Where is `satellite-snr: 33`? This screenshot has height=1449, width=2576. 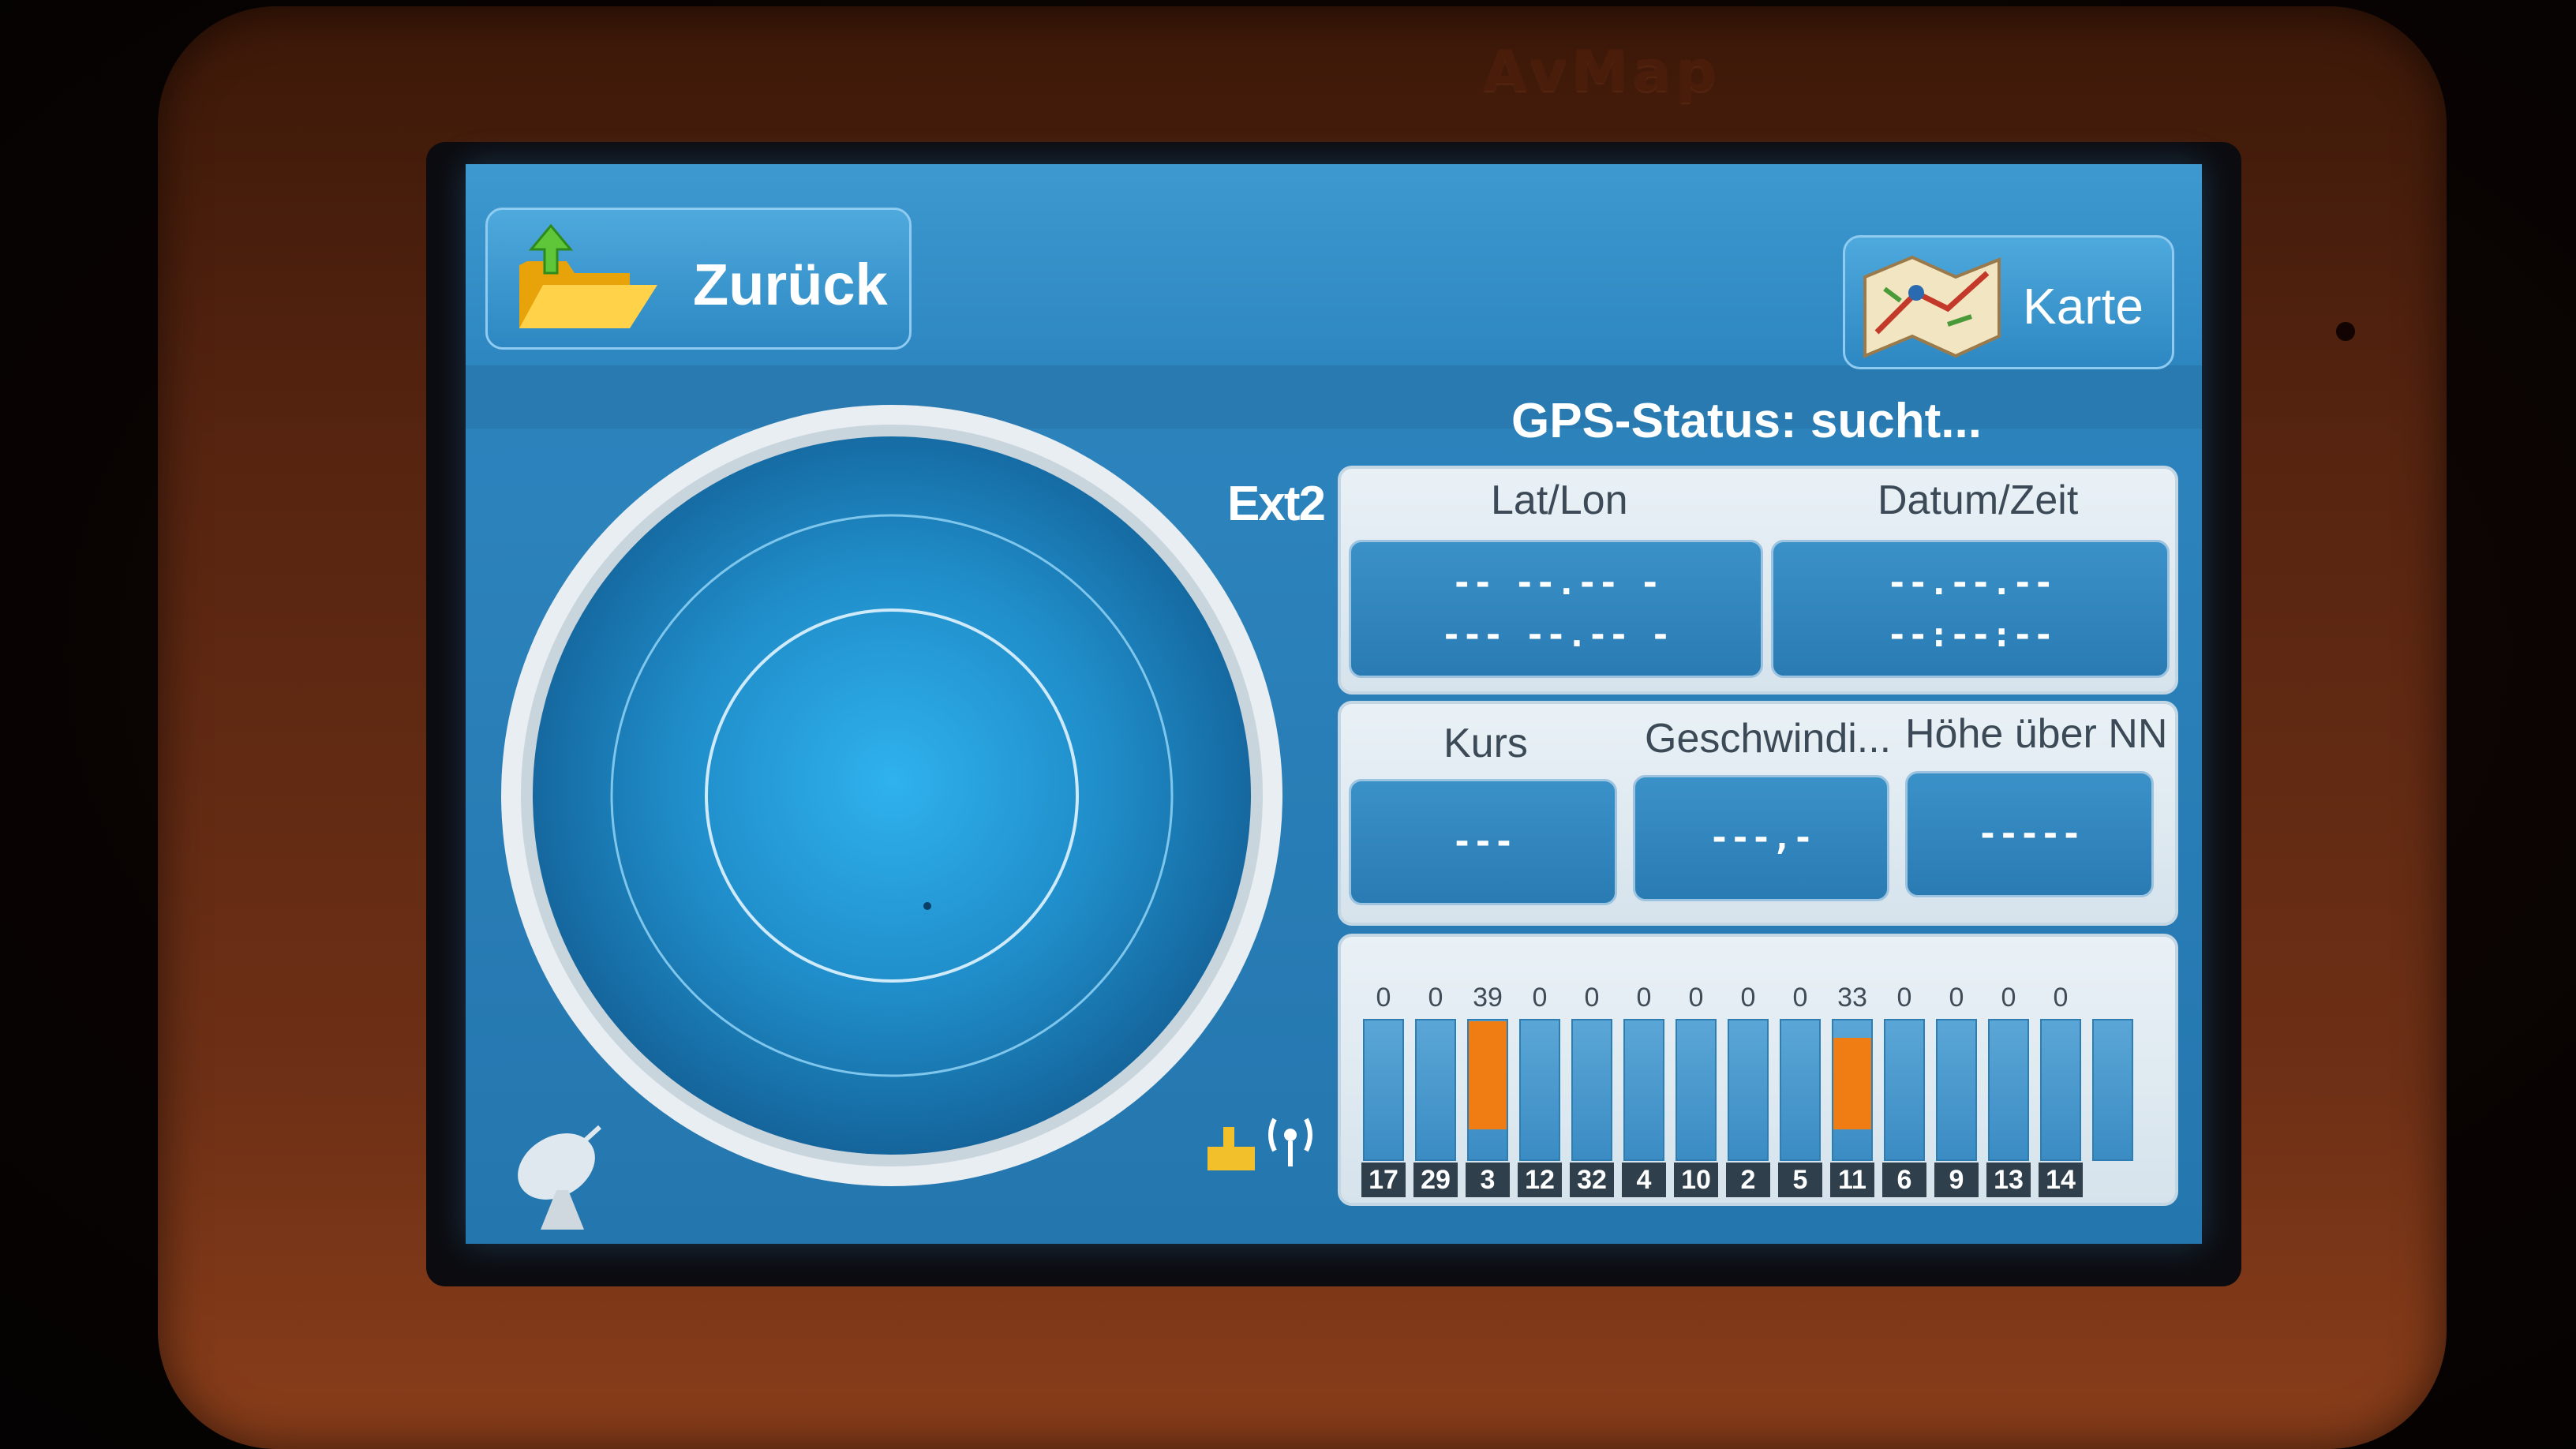
satellite-snr: 33 is located at coordinates (1852, 998).